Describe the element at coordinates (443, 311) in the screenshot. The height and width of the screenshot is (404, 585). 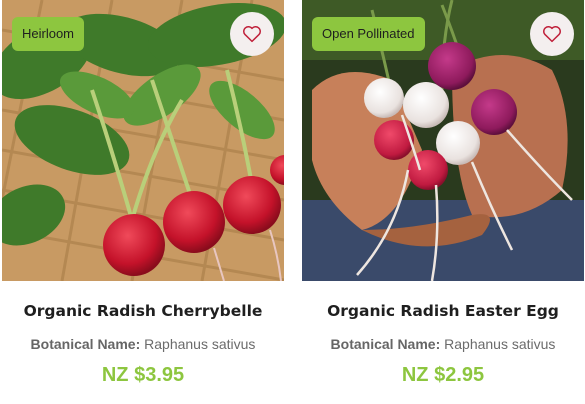
I see `product-title: Organic Radish Easter Egg` at that location.